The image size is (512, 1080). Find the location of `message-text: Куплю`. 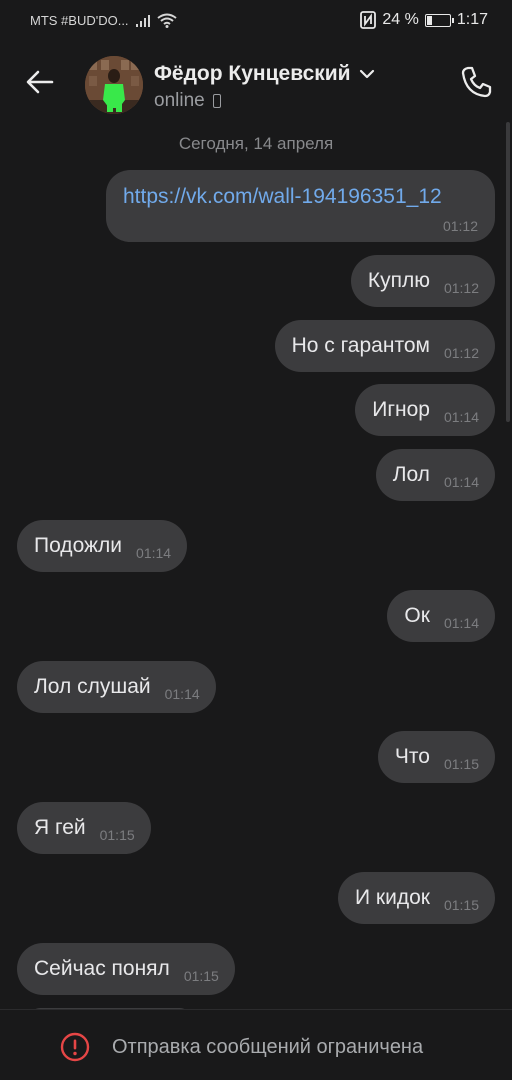

message-text: Куплю is located at coordinates (398, 280).